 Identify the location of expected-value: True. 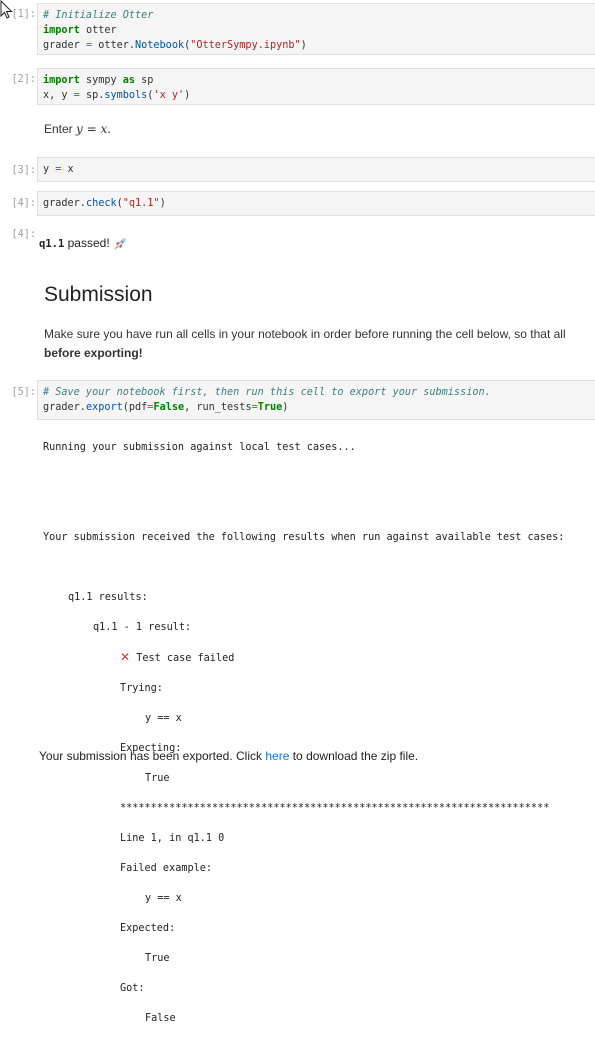
(157, 958).